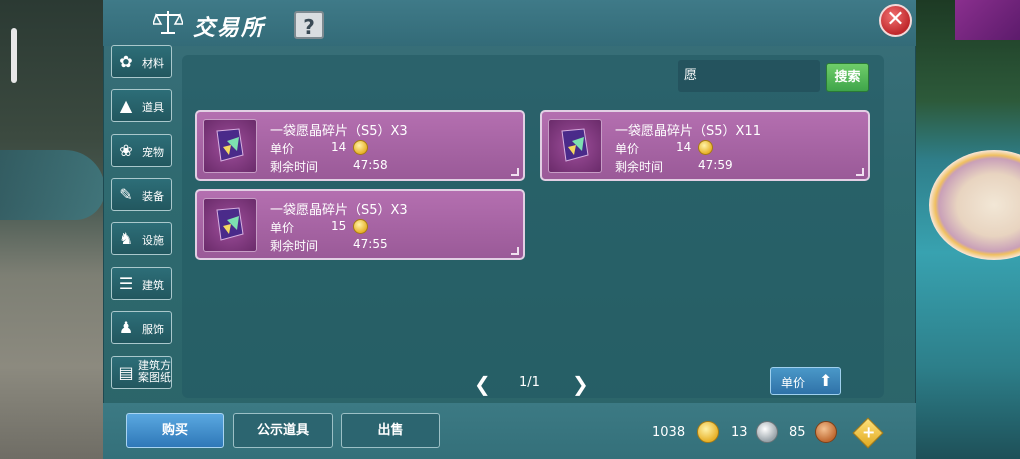 The width and height of the screenshot is (1020, 459). I want to click on category-blueprints: ▤ 建筑方案图纸, so click(141, 372).